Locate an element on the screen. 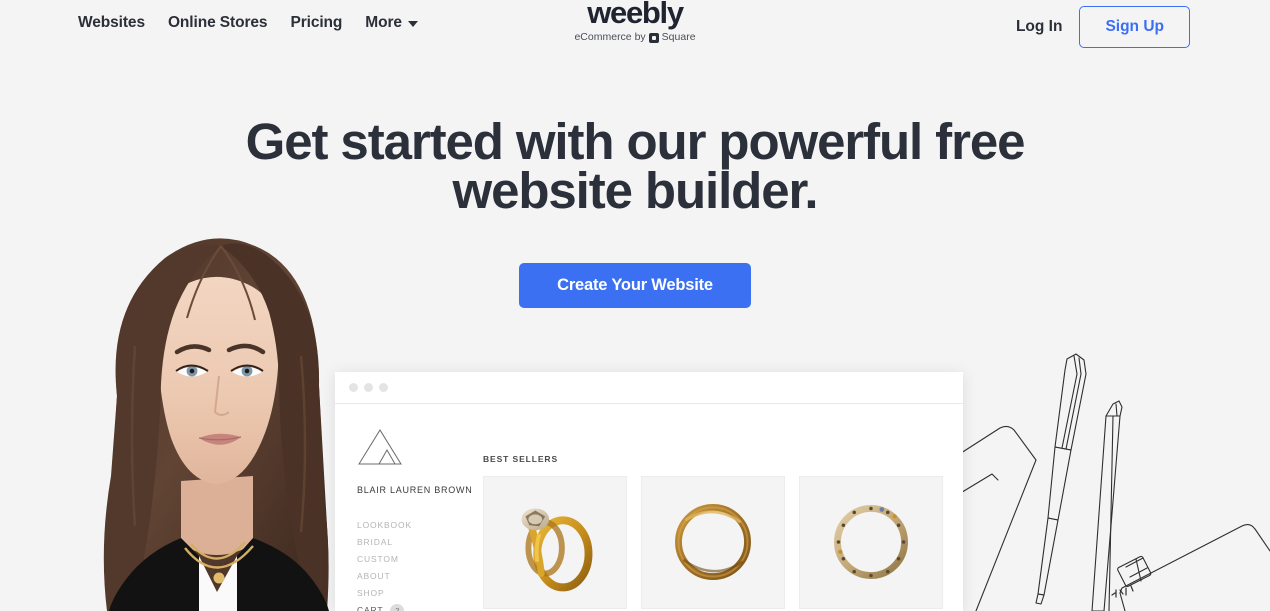 The image size is (1270, 611). weebly-logo: weebly eCommerce by Square is located at coordinates (635, 22).